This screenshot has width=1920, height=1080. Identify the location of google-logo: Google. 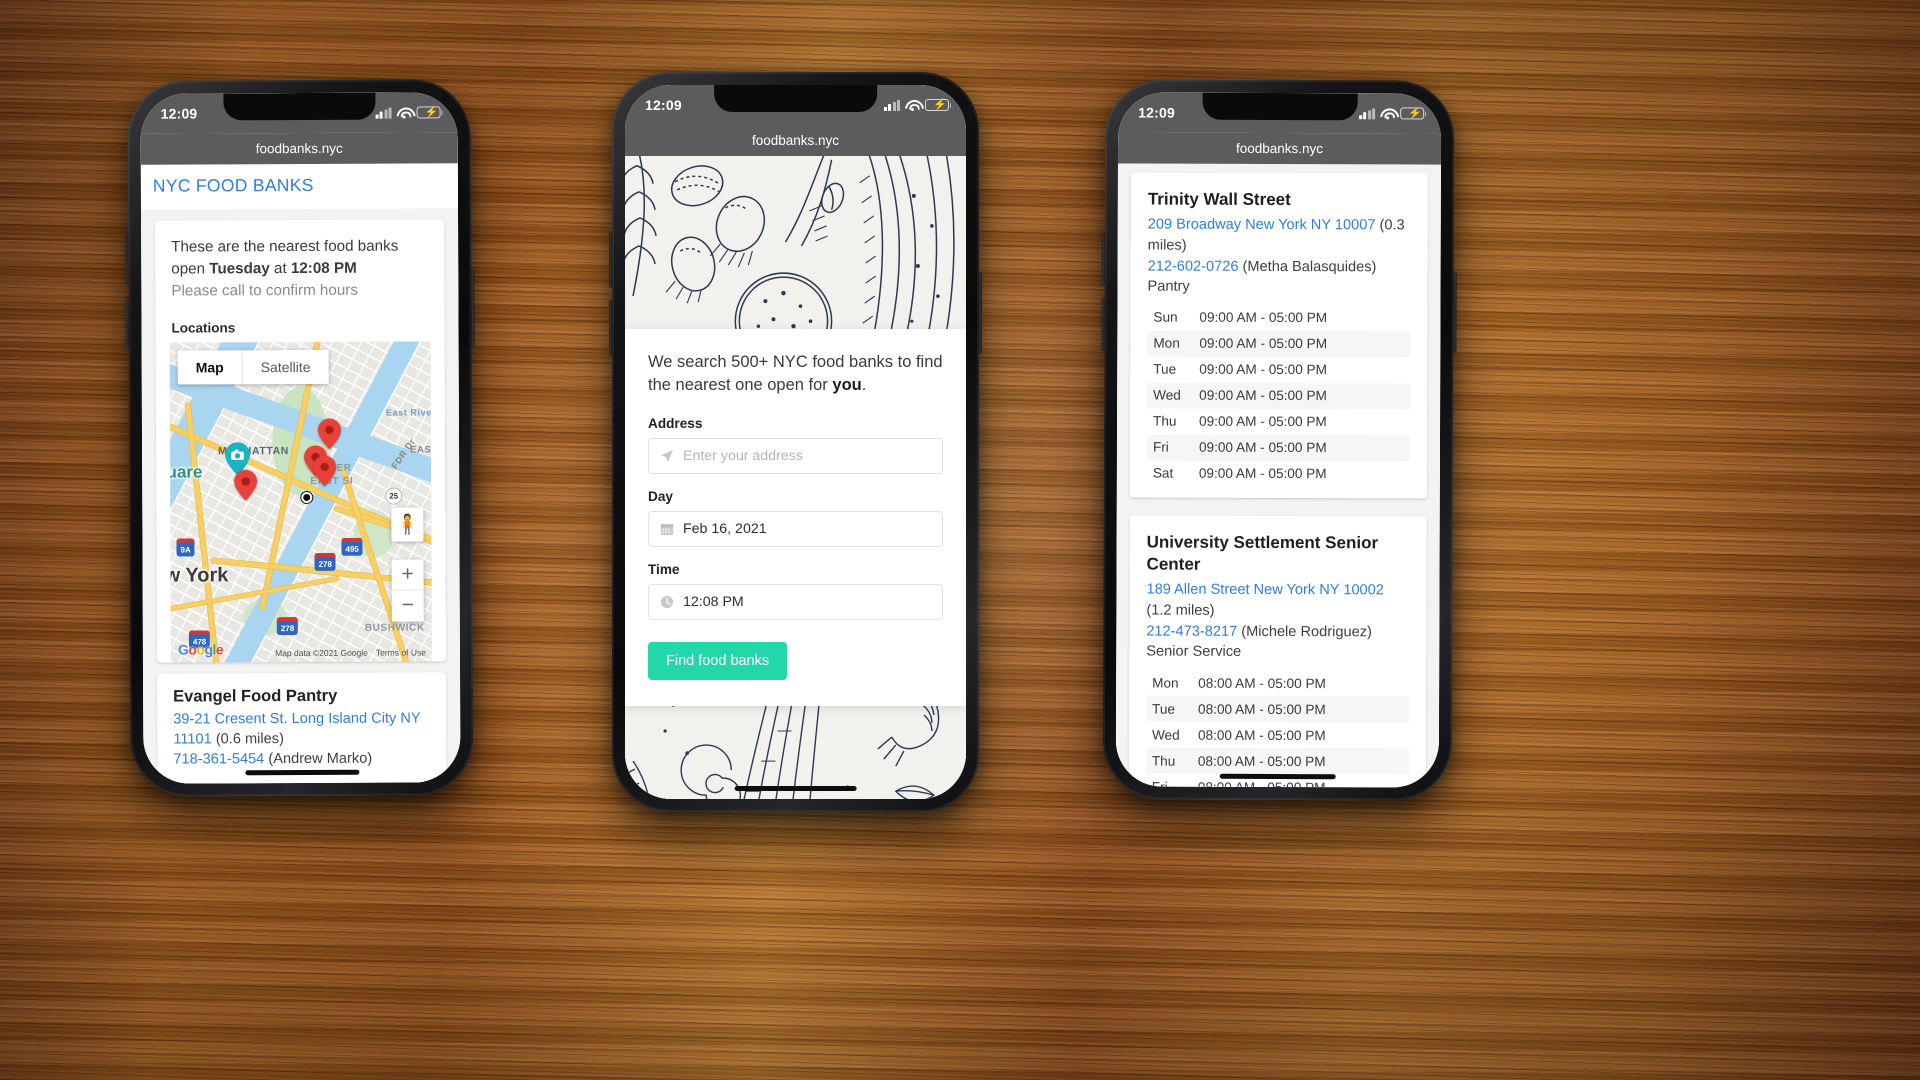
(200, 649).